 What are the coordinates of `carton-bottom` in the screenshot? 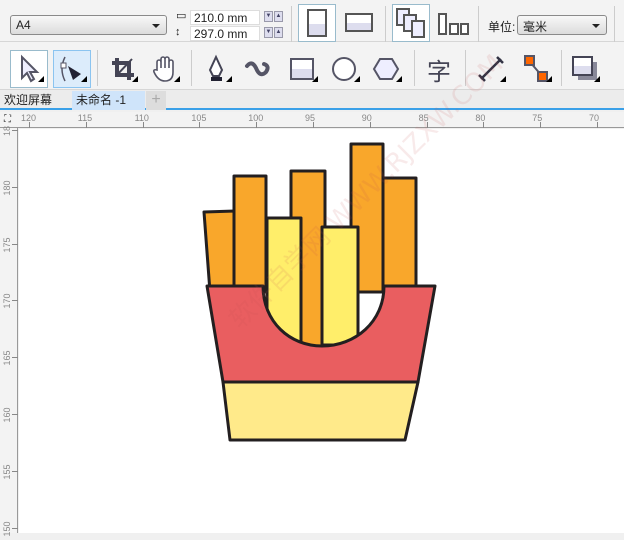 It's located at (320, 411).